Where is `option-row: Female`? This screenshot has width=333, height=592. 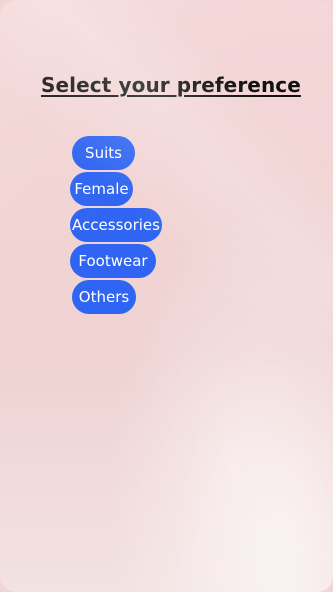
option-row: Female is located at coordinates (116, 190).